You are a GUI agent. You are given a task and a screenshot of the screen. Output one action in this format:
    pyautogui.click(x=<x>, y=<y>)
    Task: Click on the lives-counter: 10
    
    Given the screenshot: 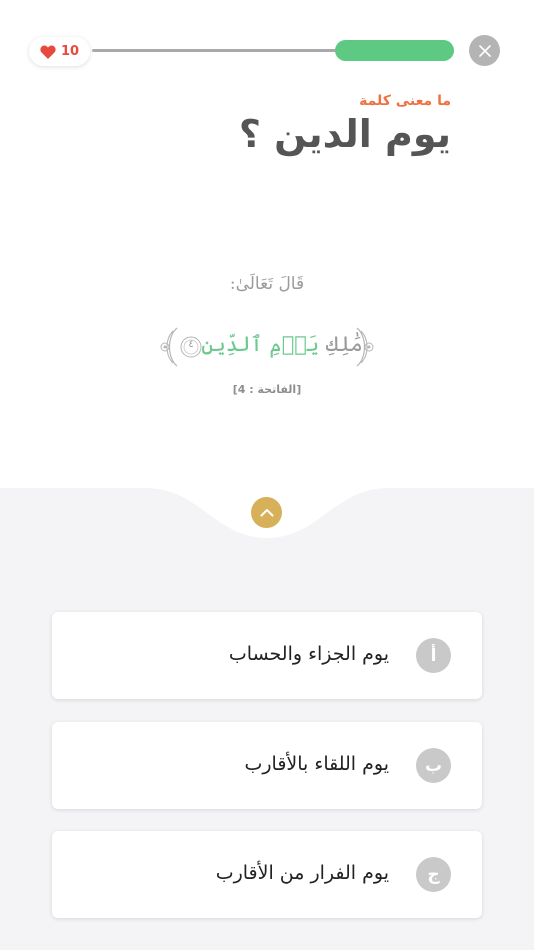 What is the action you would take?
    pyautogui.click(x=59, y=51)
    